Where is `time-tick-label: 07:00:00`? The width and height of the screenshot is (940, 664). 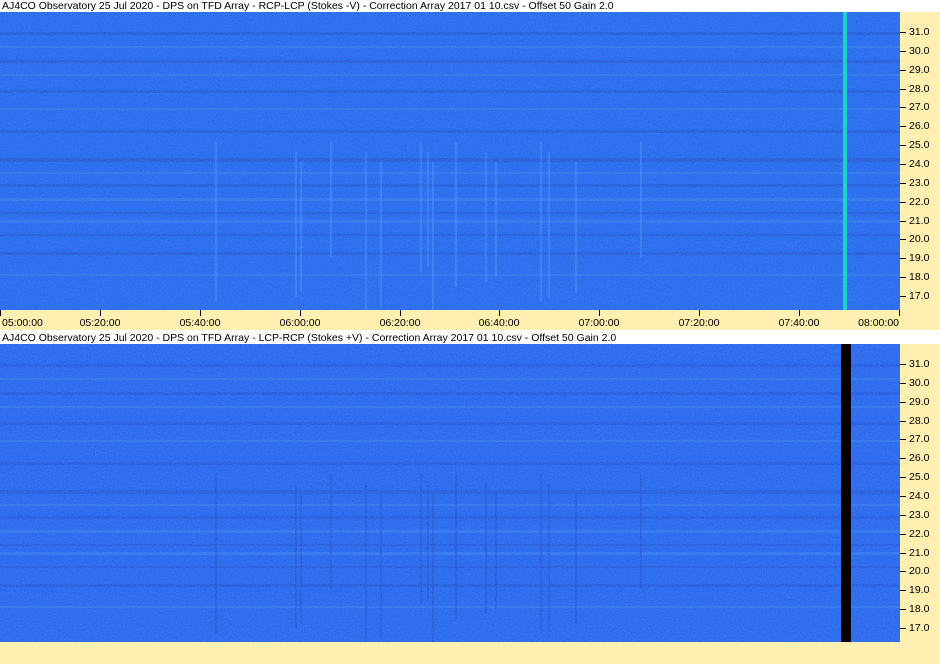 time-tick-label: 07:00:00 is located at coordinates (599, 323).